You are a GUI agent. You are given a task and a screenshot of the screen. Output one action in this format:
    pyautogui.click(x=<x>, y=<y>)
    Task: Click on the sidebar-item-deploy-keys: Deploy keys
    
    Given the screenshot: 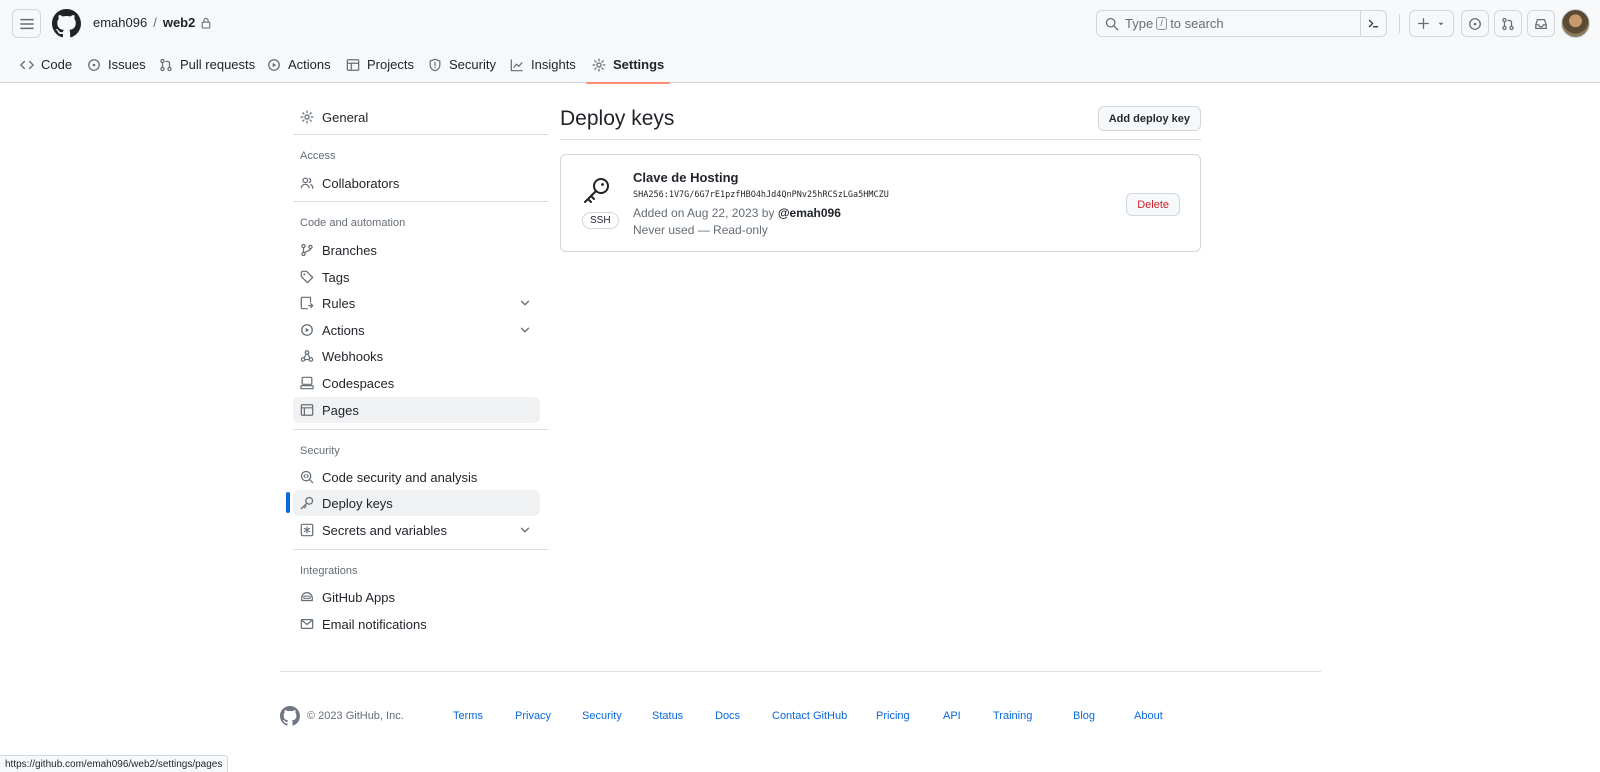 What is the action you would take?
    pyautogui.click(x=416, y=503)
    